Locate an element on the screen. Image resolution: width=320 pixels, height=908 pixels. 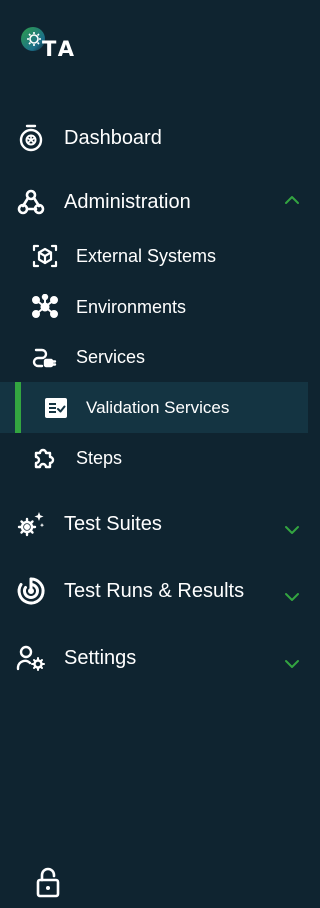
nav-label: Environments is located at coordinates (131, 306).